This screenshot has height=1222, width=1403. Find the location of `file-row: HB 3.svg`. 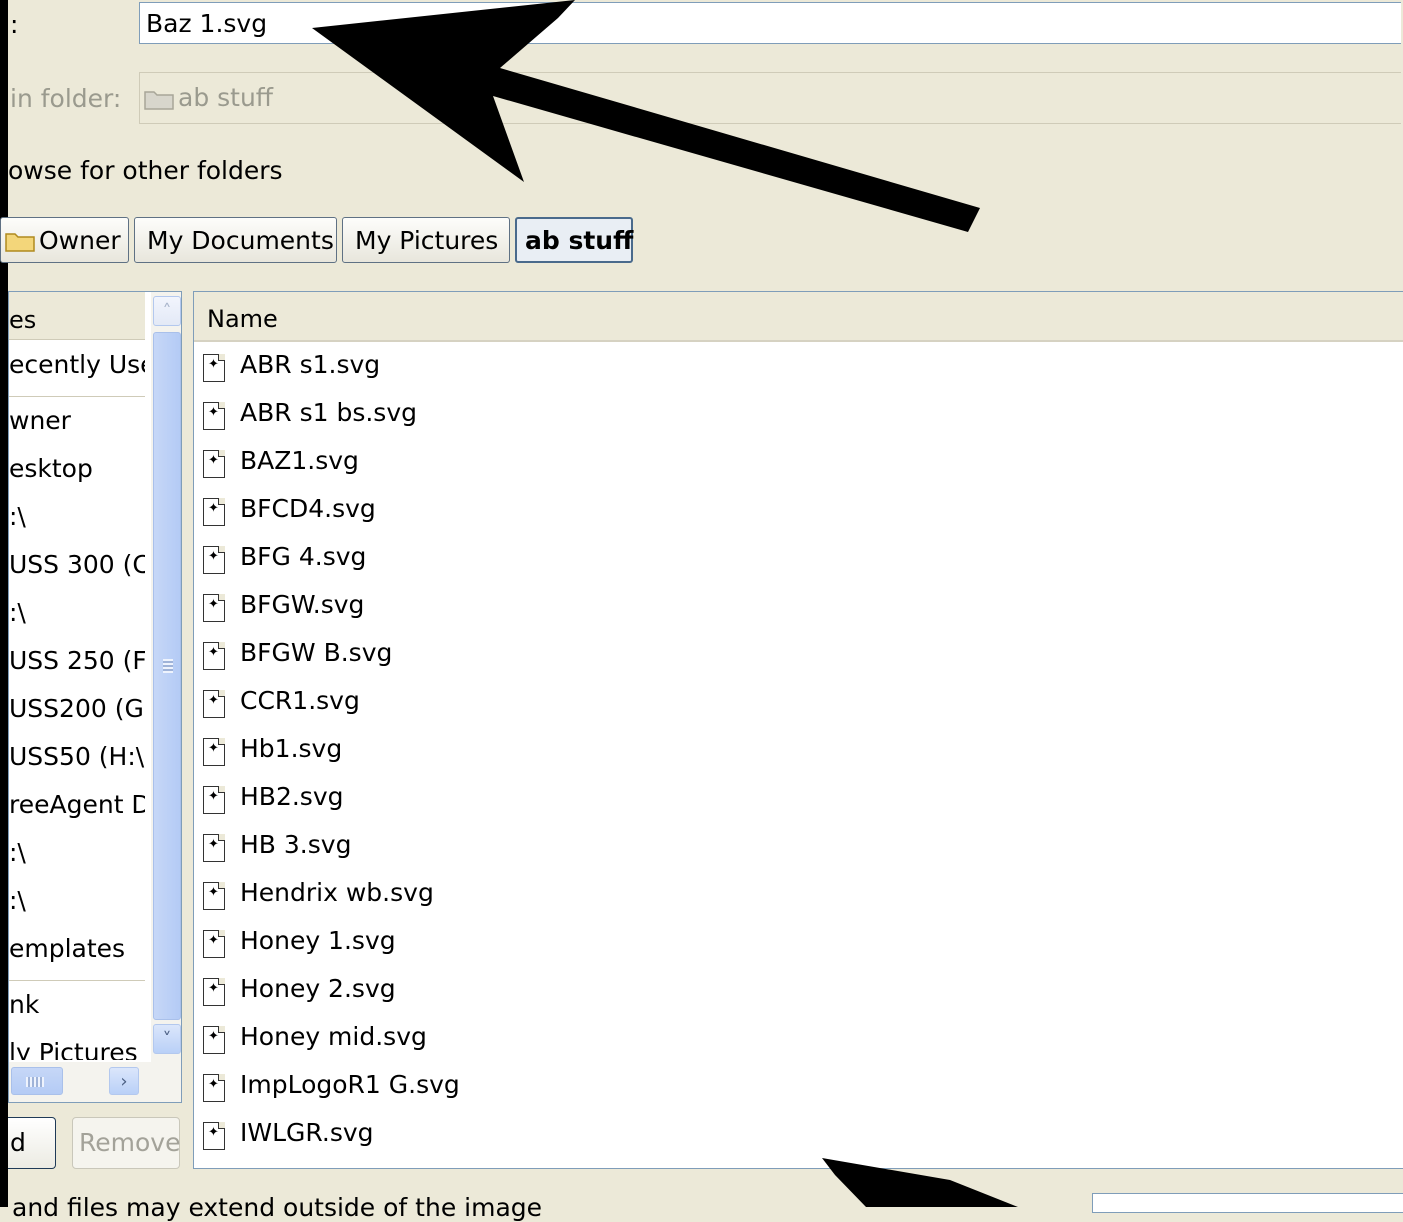

file-row: HB 3.svg is located at coordinates (798, 854).